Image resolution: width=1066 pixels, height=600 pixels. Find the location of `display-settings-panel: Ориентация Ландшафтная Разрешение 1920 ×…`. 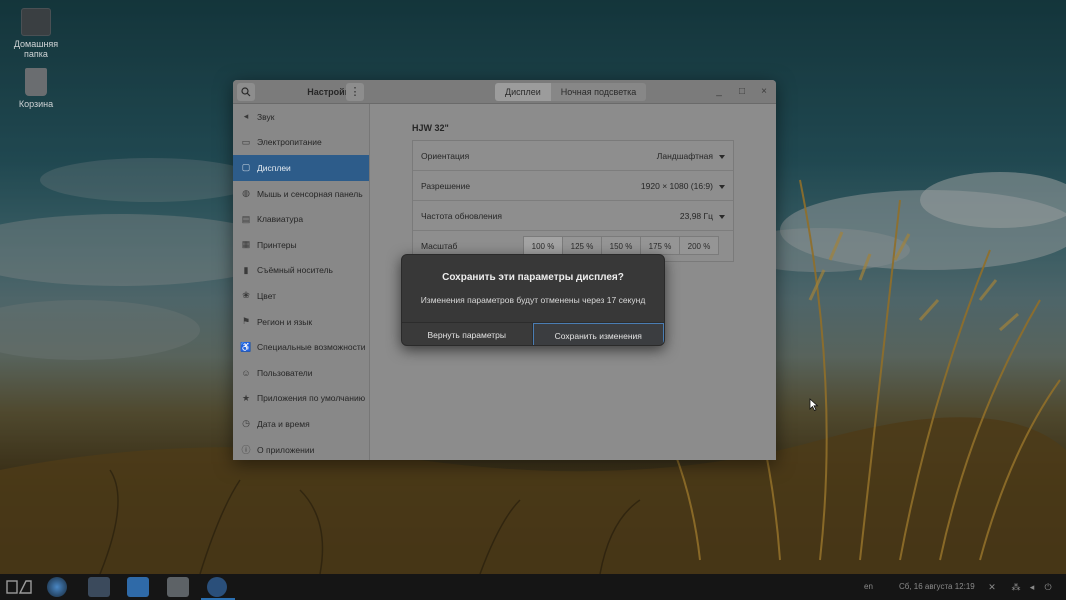

display-settings-panel: Ориентация Ландшафтная Разрешение 1920 ×… is located at coordinates (573, 201).